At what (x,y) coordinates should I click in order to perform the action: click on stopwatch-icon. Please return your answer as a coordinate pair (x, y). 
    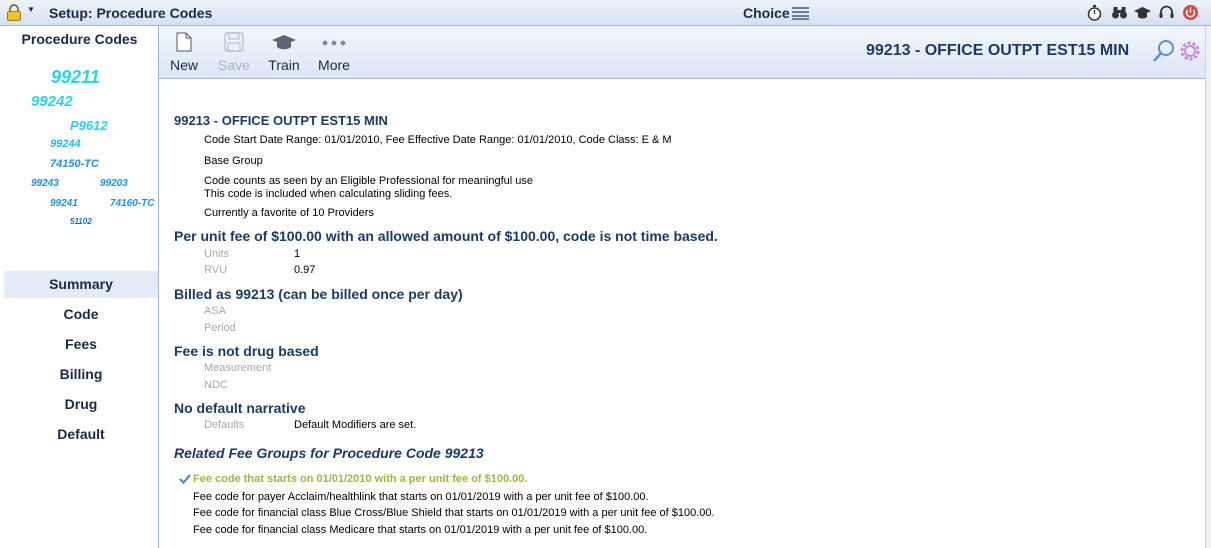
    Looking at the image, I should click on (1094, 12).